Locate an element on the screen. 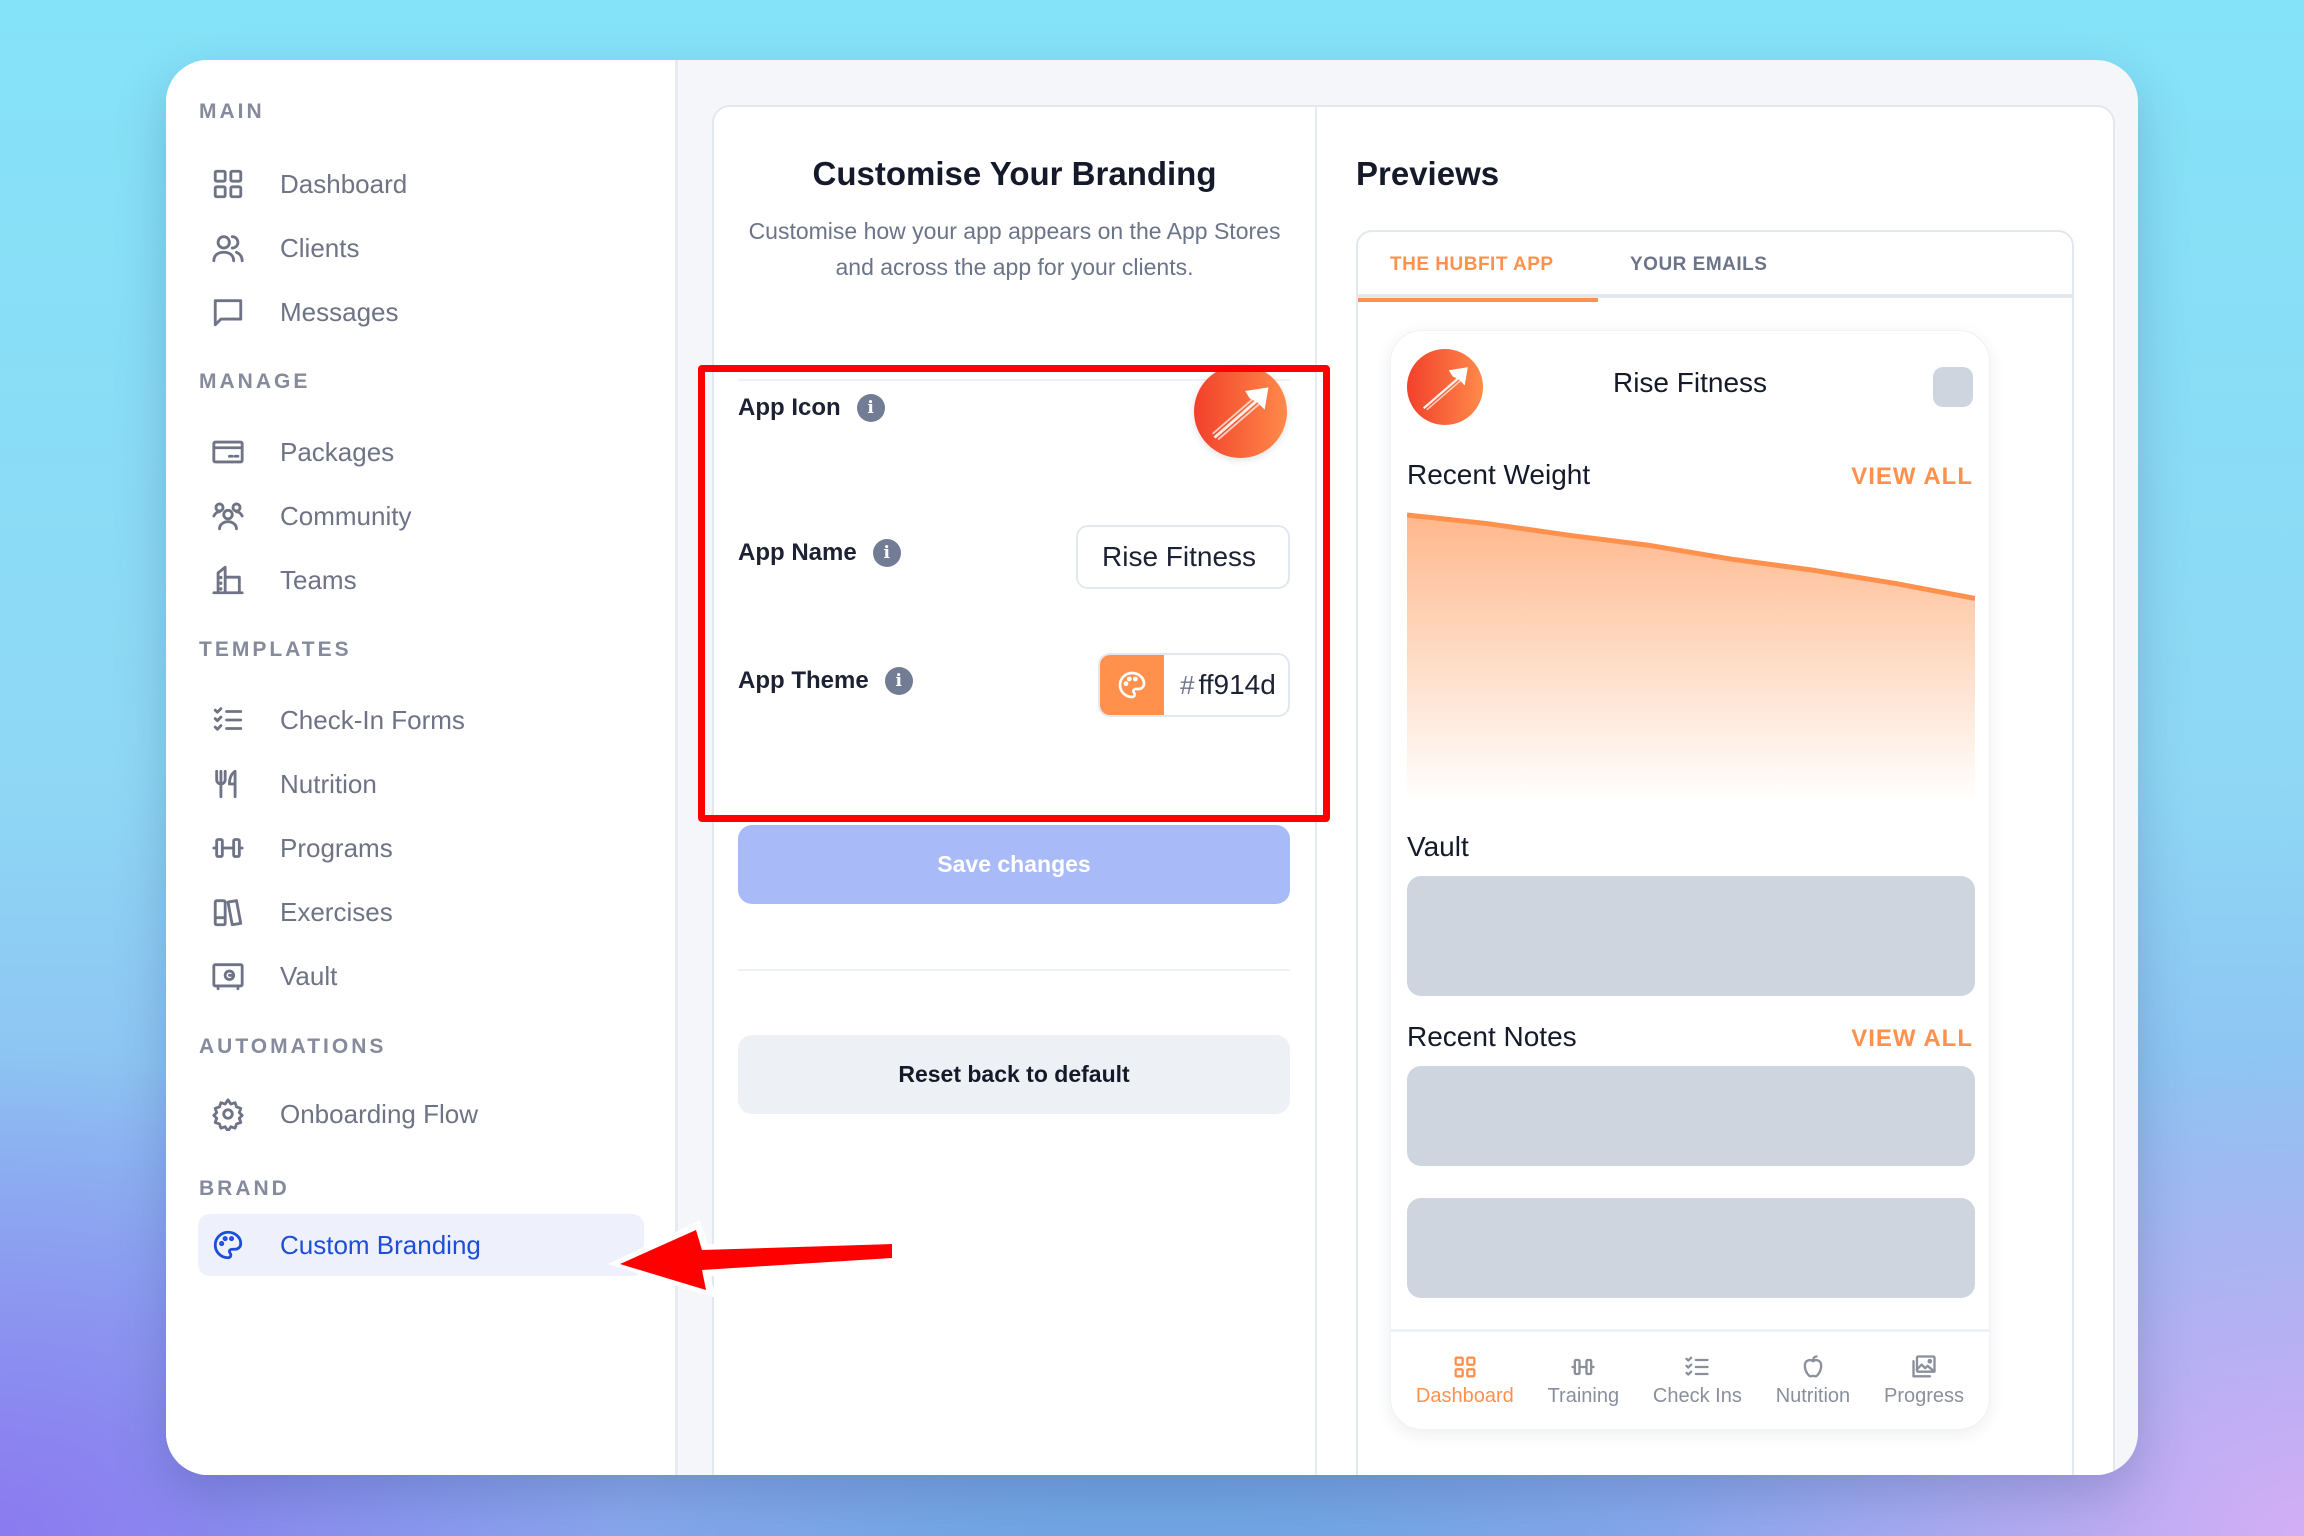  rising-arrow-icon is located at coordinates (1240, 414).